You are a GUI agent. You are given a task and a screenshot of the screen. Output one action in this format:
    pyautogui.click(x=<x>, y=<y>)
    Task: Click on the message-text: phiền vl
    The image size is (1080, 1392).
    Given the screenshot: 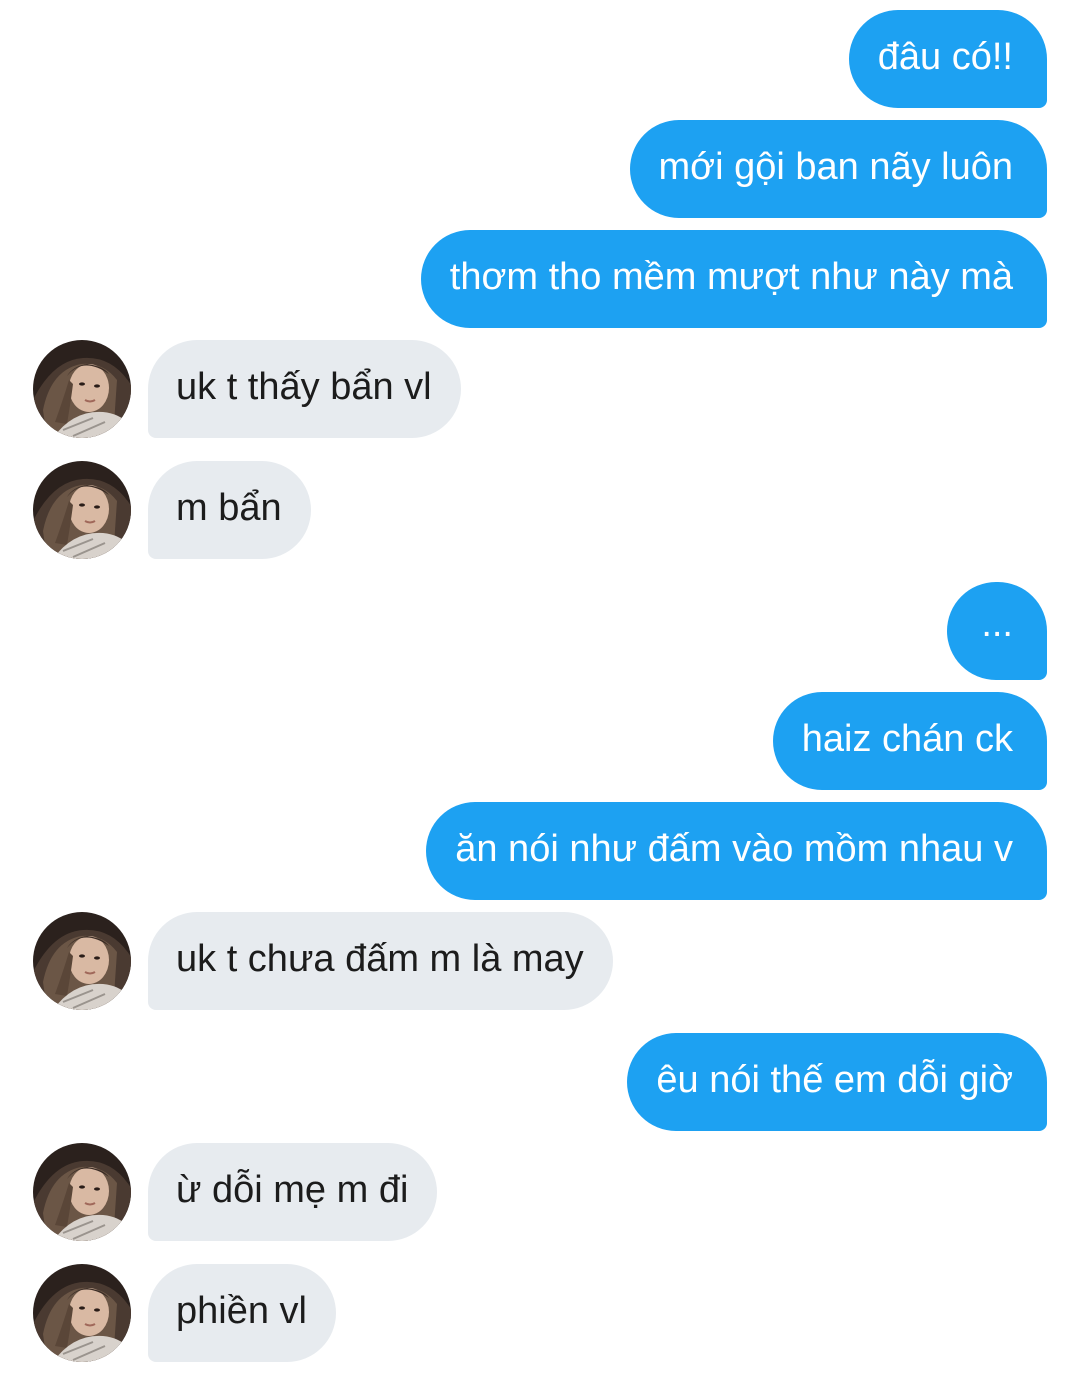 What is the action you would take?
    pyautogui.click(x=241, y=1311)
    